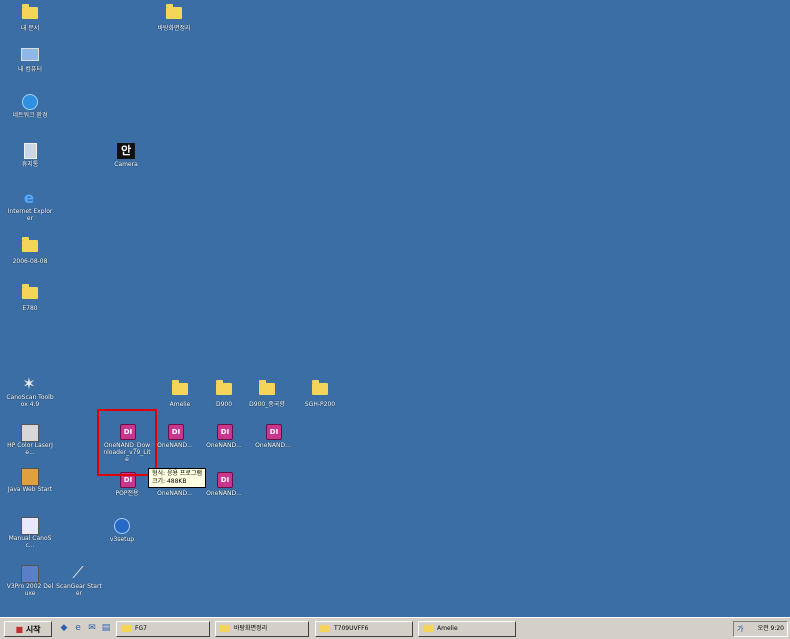 This screenshot has width=790, height=639. I want to click on recycle-bin-icon, so click(30, 151).